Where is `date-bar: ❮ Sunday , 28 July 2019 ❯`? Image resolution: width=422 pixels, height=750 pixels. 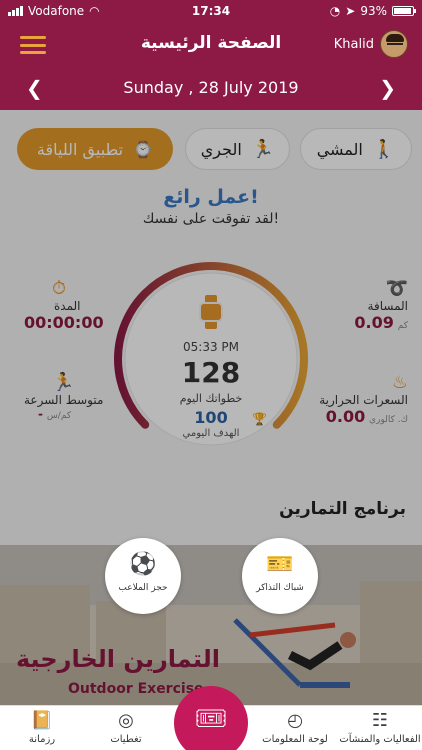 date-bar: ❮ Sunday , 28 July 2019 ❯ is located at coordinates (211, 88).